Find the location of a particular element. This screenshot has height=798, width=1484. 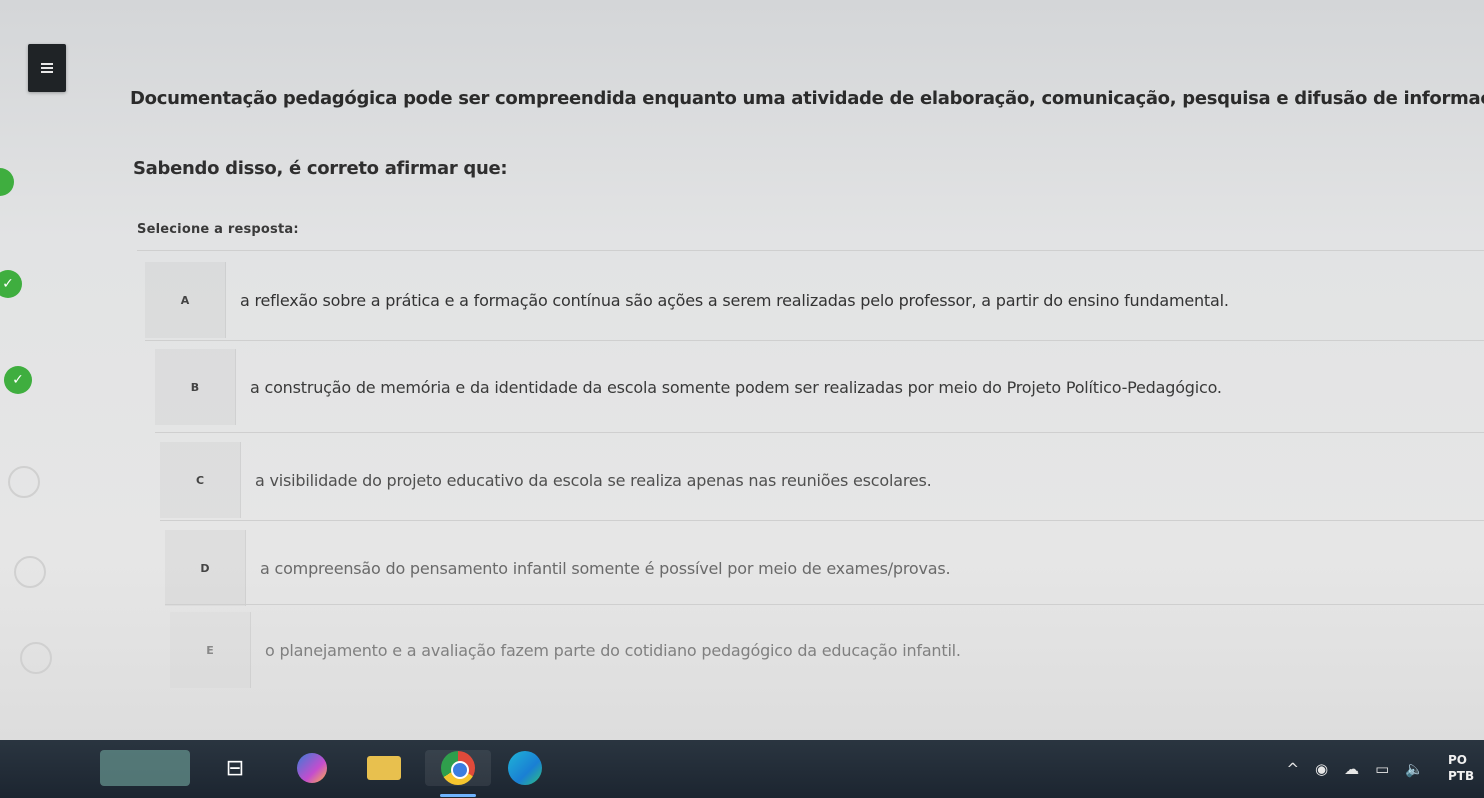

cloud-icon: ☁ is located at coordinates (1351, 769).